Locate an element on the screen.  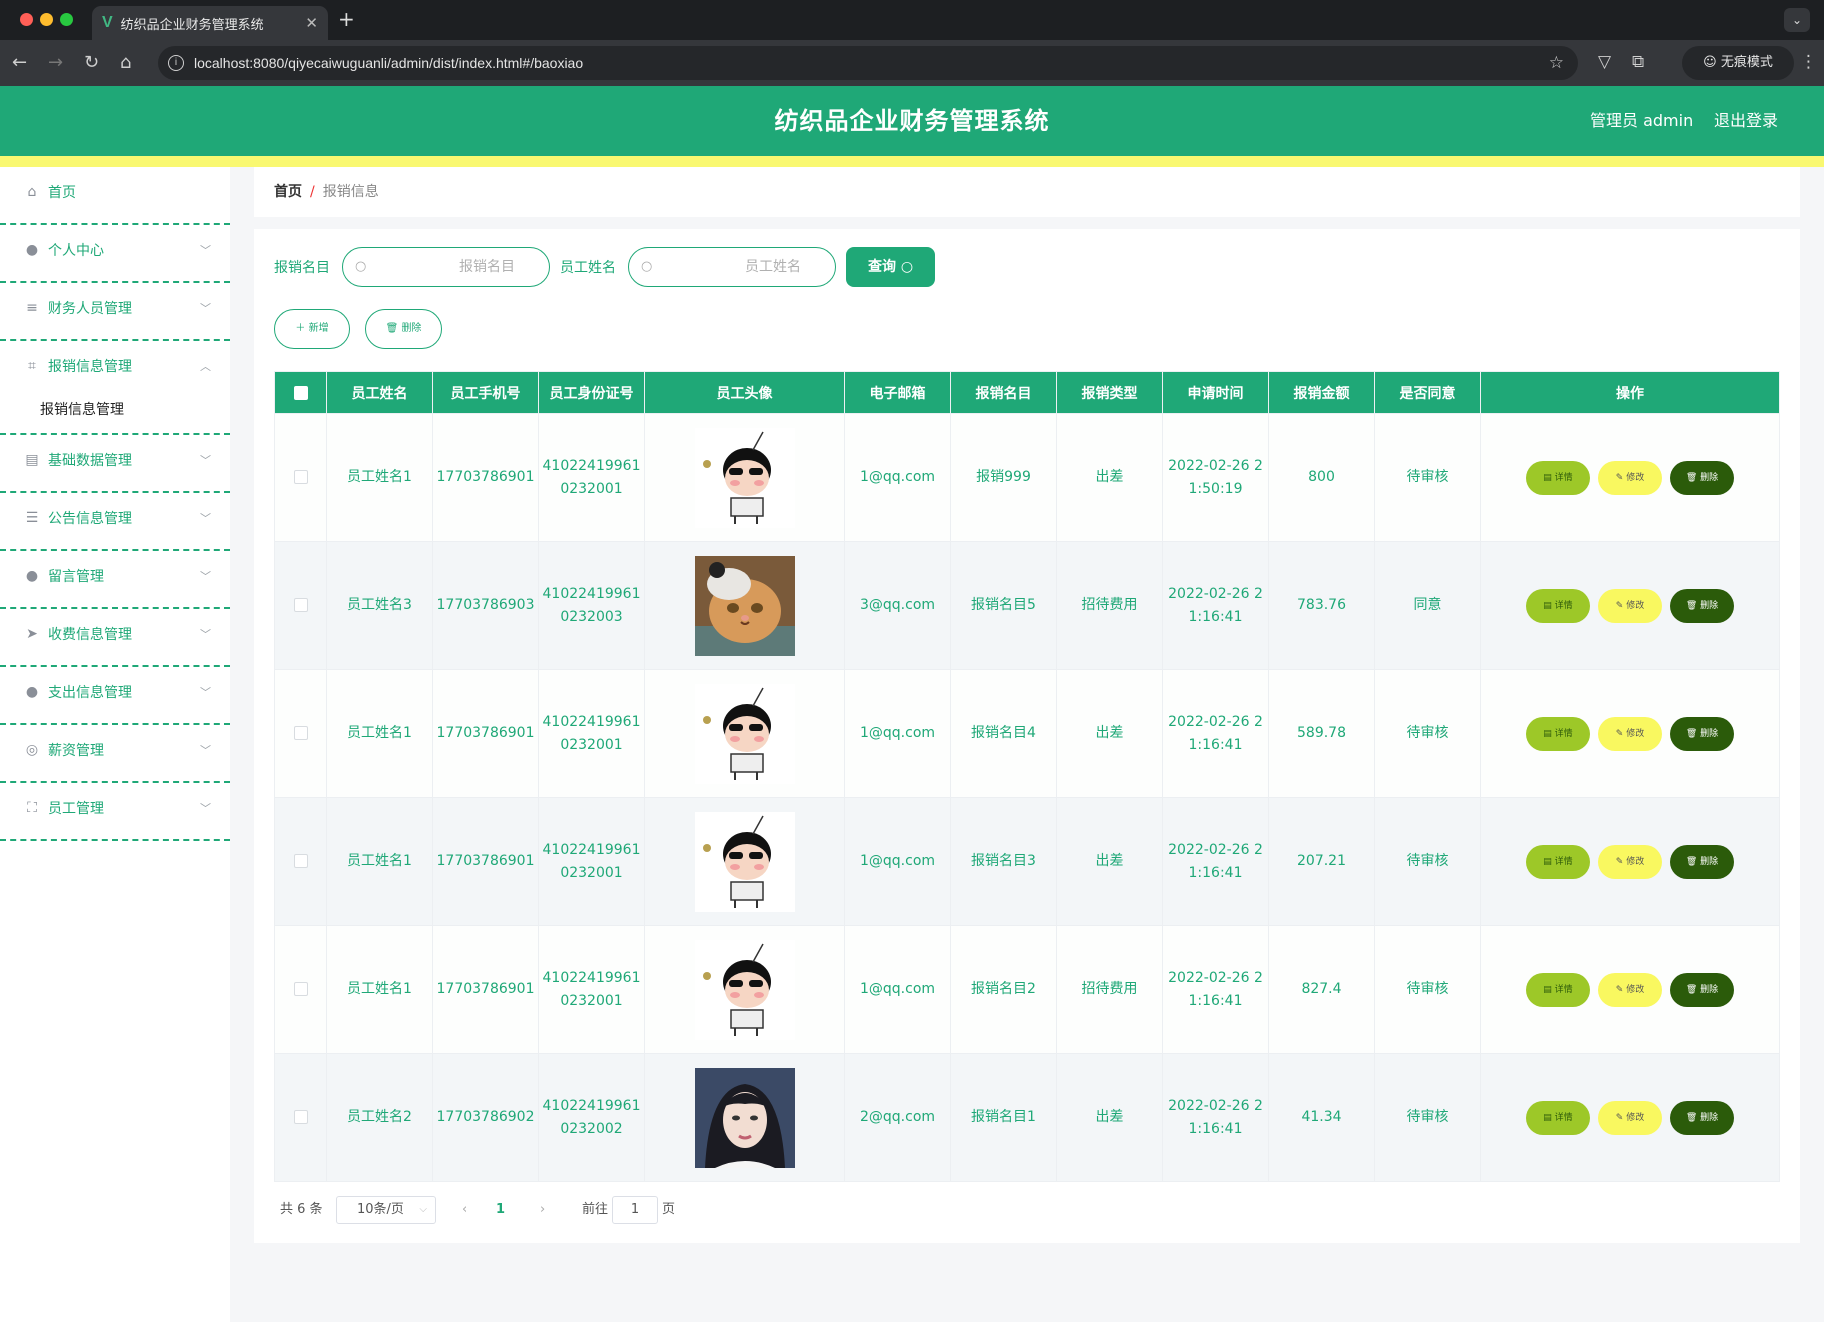
cell-status: 待审核 is located at coordinates (1427, 733).